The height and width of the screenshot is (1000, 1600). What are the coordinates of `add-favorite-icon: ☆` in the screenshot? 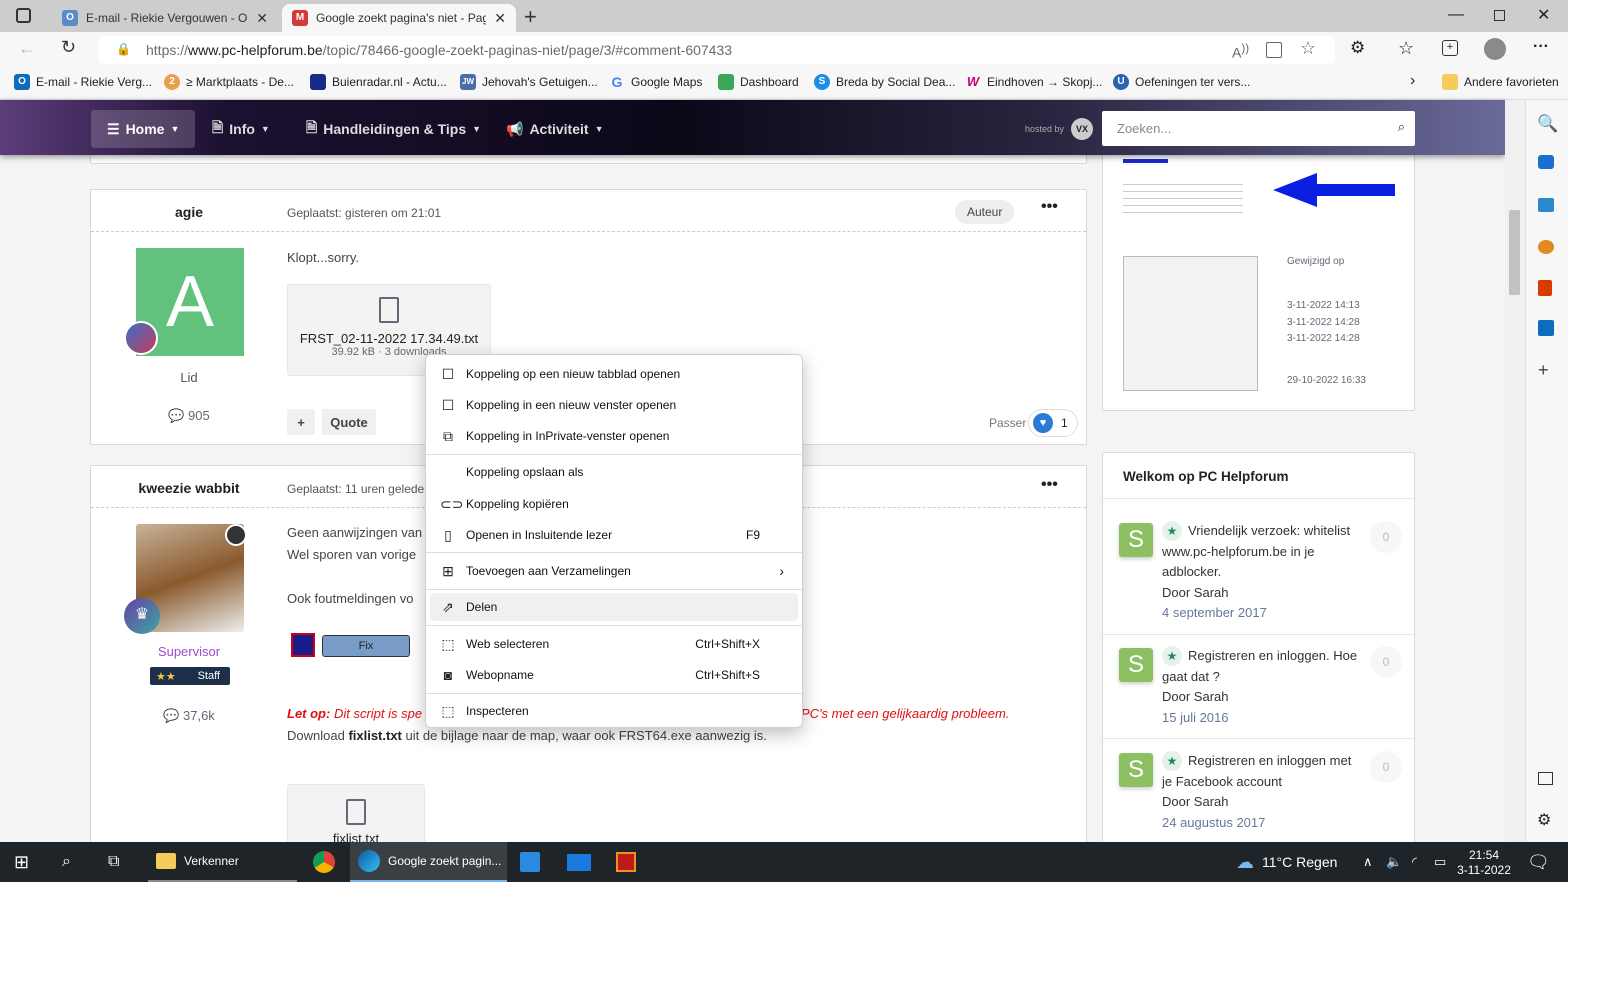 It's located at (1308, 48).